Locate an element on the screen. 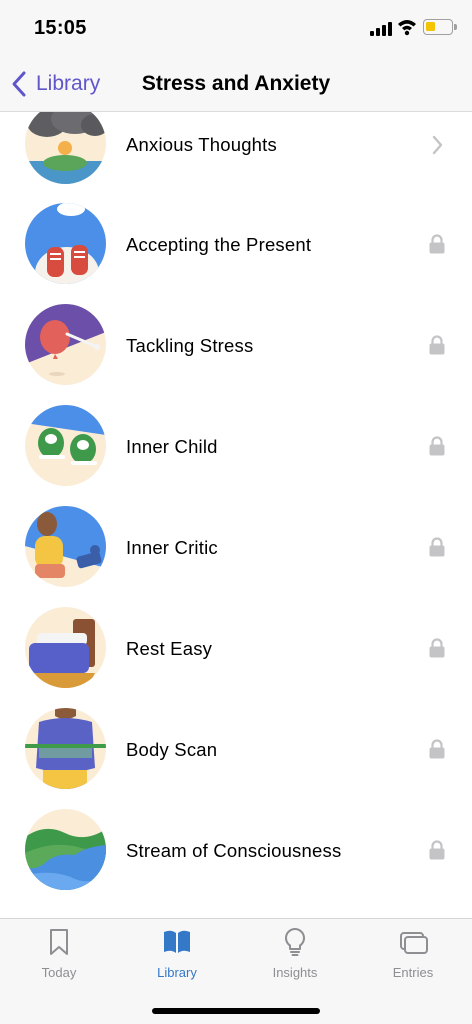 Image resolution: width=472 pixels, height=1024 pixels. green-shoes-illustration is located at coordinates (65, 445).